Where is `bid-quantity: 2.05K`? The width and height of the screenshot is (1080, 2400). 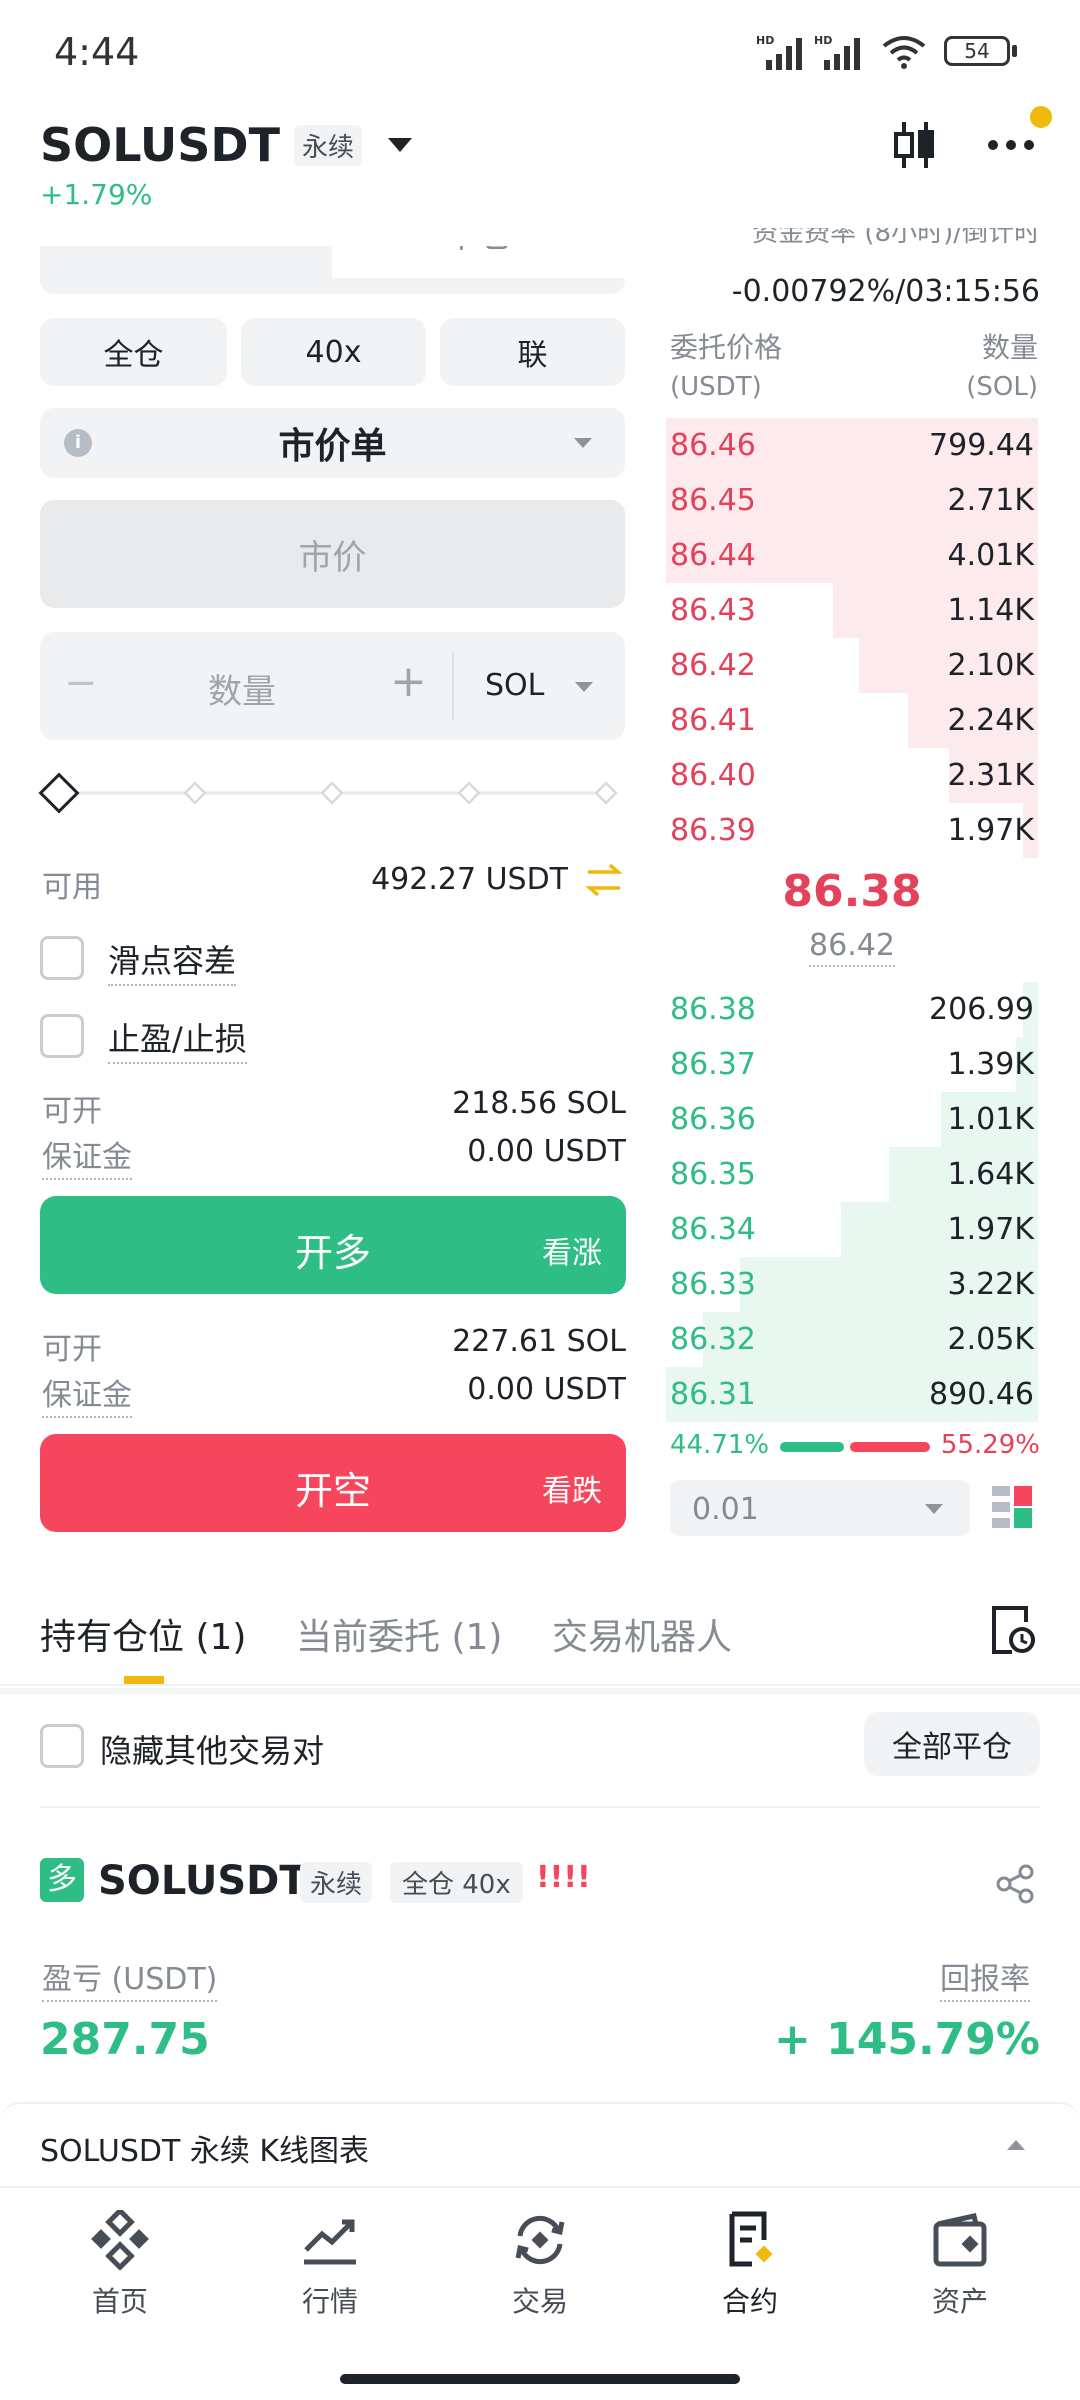 bid-quantity: 2.05K is located at coordinates (990, 1339).